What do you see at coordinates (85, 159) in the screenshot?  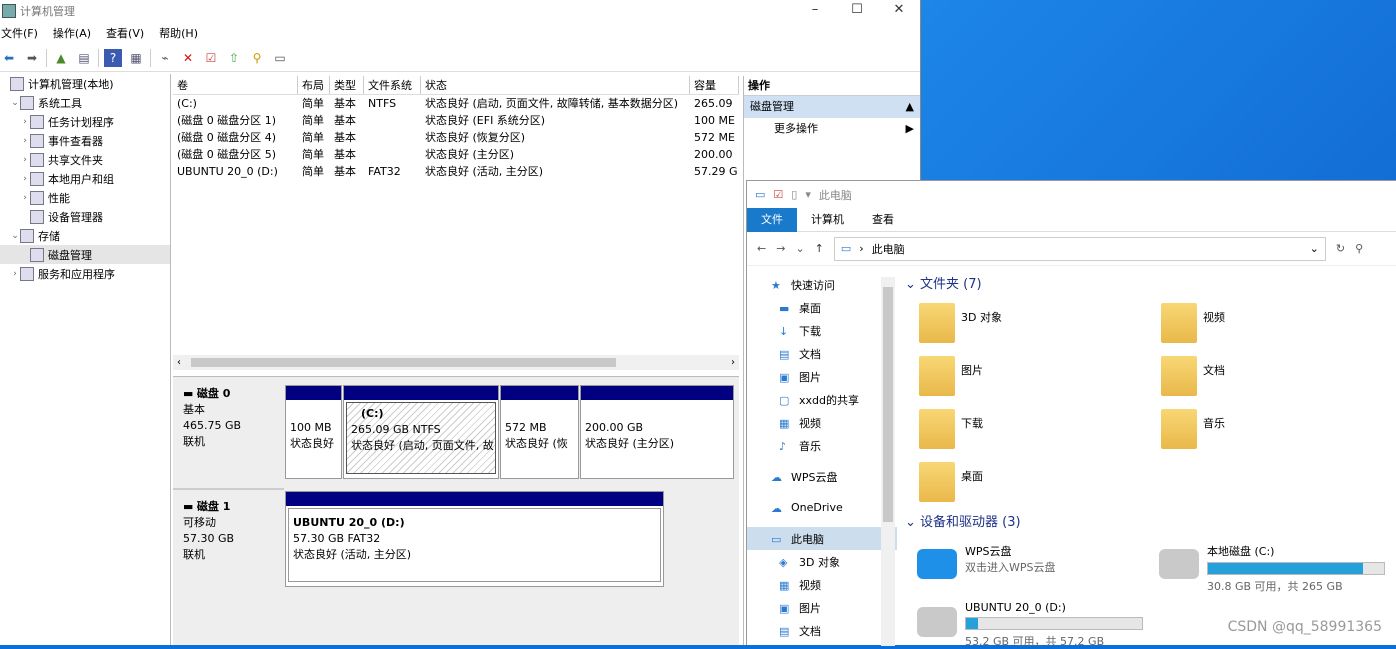 I see `tree-item: › 共享文件夹` at bounding box center [85, 159].